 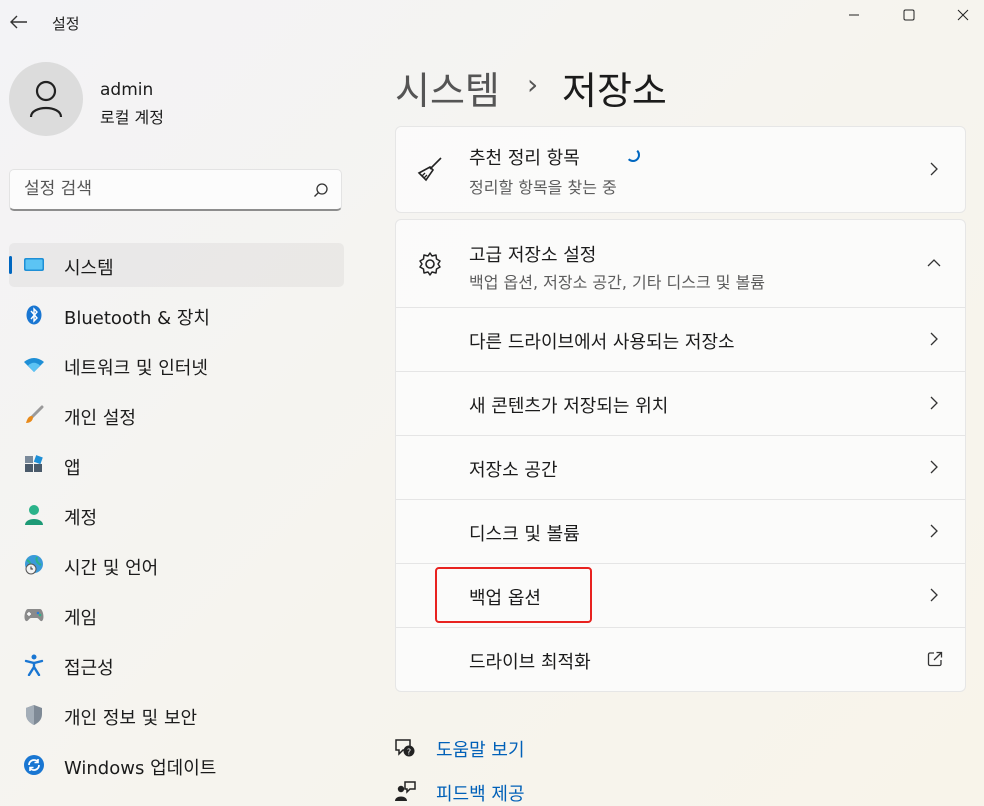 I want to click on loading-spinner-icon, so click(x=633, y=155).